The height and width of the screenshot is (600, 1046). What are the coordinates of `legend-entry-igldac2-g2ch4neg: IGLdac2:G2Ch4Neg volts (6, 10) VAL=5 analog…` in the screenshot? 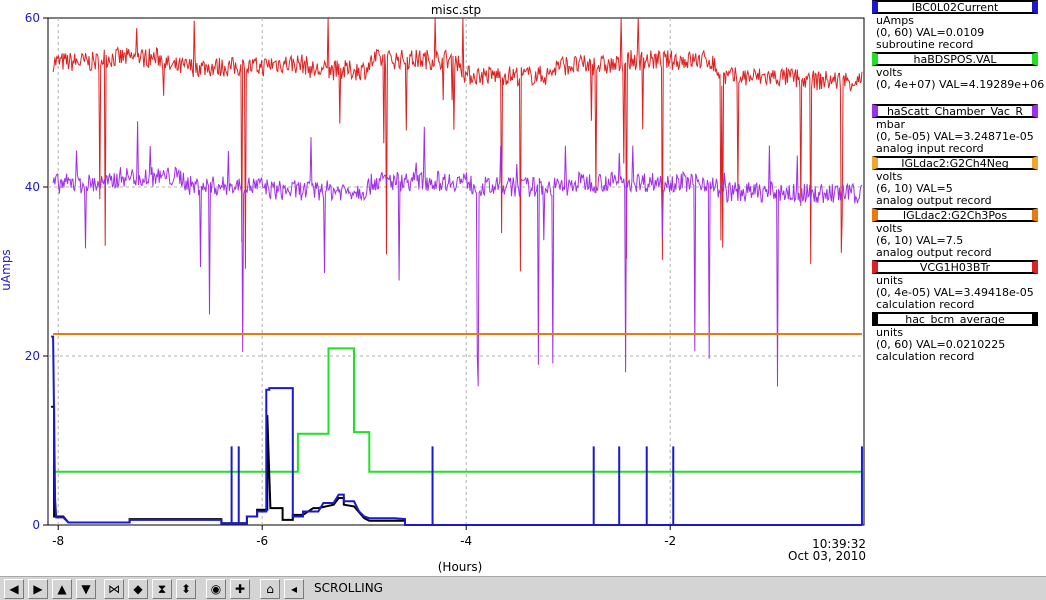 It's located at (957, 182).